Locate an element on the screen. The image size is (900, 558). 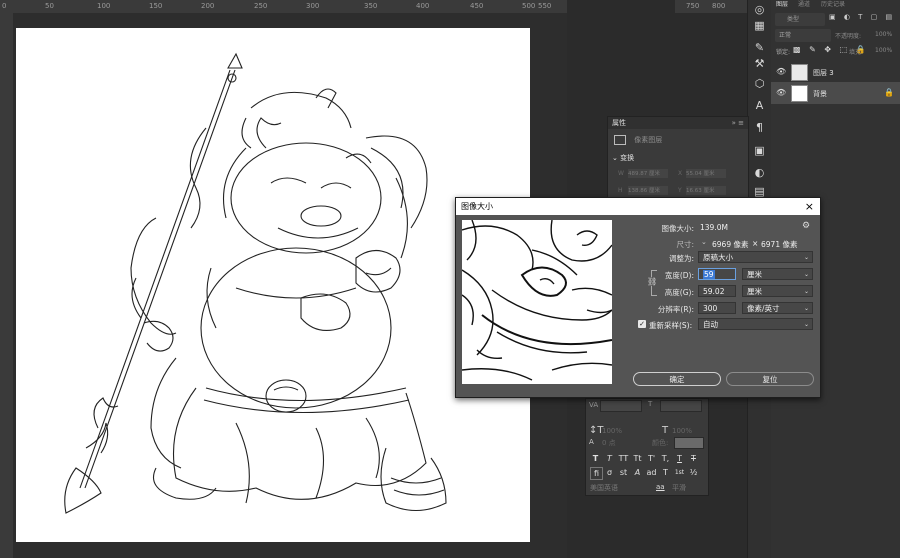
stylistic-alternates-button: ad is located at coordinates (651, 472).